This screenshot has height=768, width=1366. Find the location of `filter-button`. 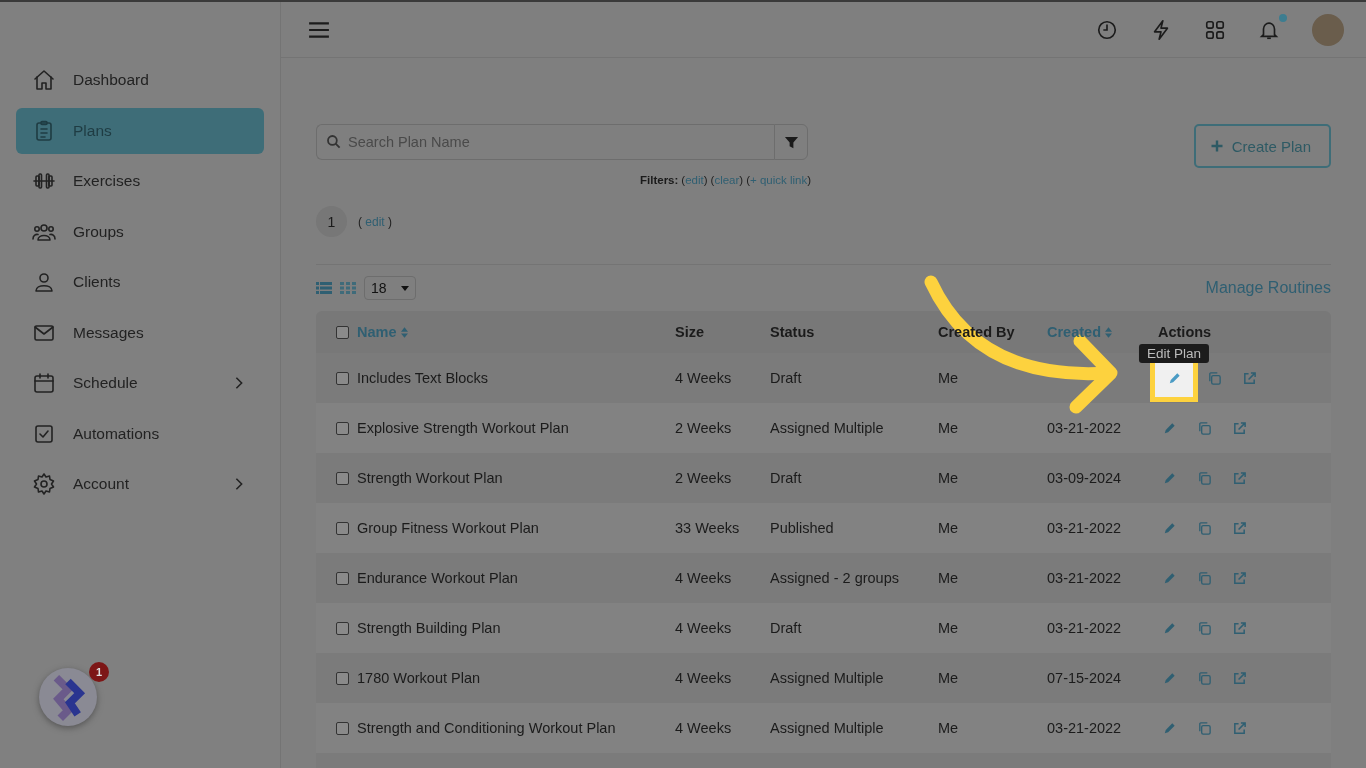

filter-button is located at coordinates (791, 142).